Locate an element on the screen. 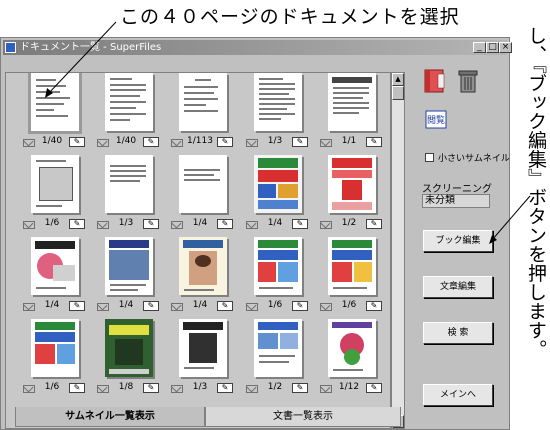  arrow-to-document is located at coordinates (82, 58).